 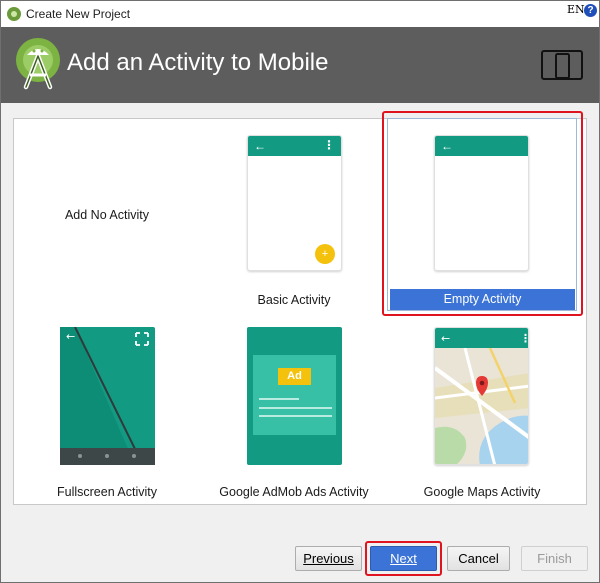 I want to click on language-indicator: EN, so click(x=576, y=9).